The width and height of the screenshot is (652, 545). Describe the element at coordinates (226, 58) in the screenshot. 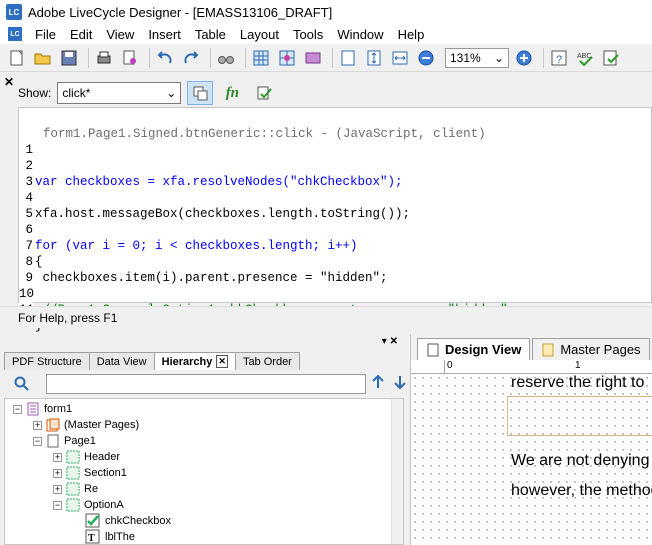

I see `binoculars-icon` at that location.